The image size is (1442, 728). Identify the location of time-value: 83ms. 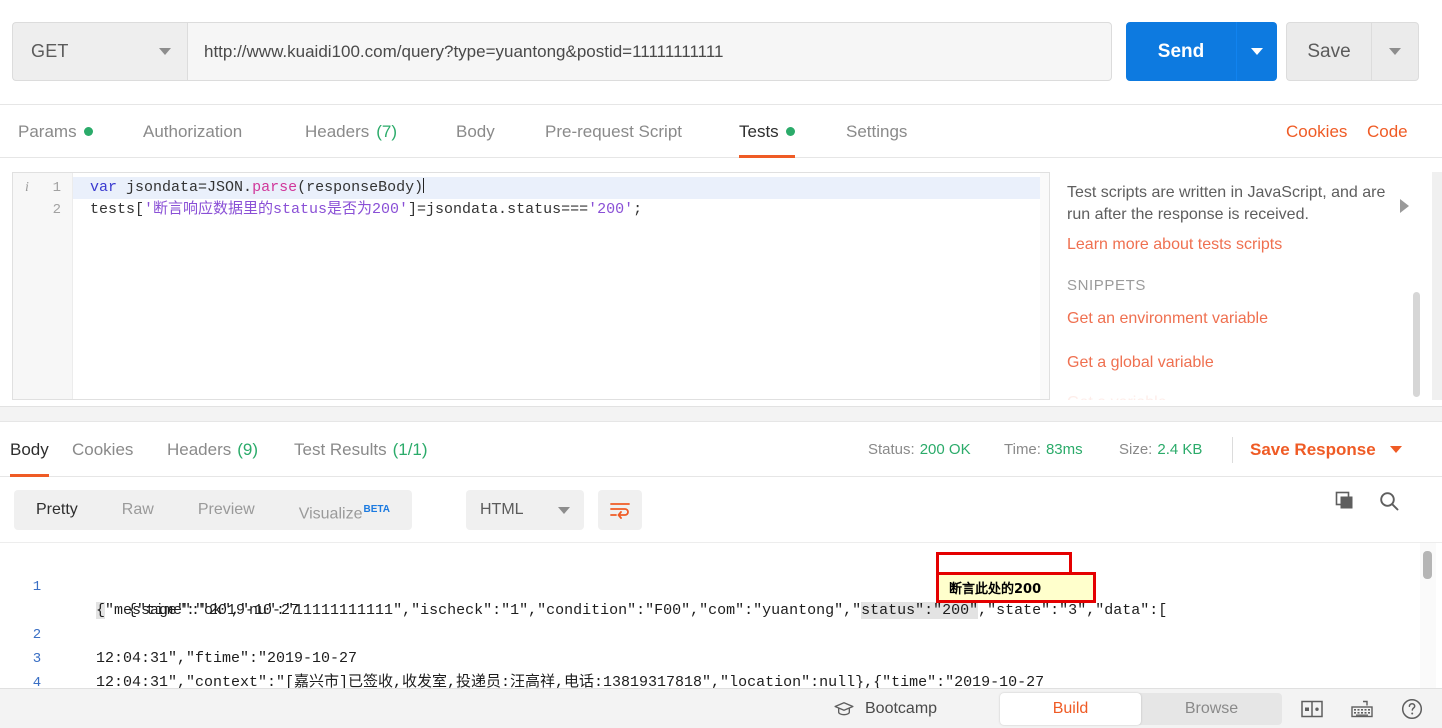
(1064, 449).